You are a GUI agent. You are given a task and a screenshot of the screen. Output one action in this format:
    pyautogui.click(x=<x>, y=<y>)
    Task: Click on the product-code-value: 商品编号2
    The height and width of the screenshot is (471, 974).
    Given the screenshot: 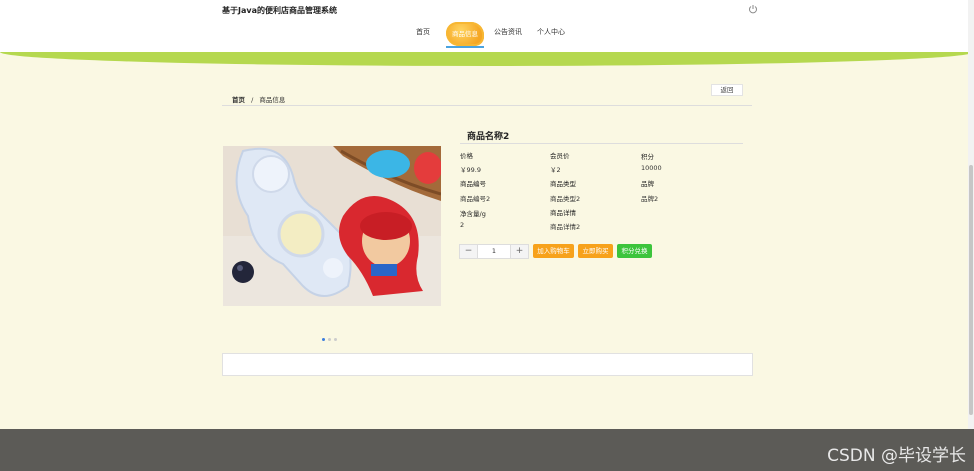 What is the action you would take?
    pyautogui.click(x=475, y=199)
    